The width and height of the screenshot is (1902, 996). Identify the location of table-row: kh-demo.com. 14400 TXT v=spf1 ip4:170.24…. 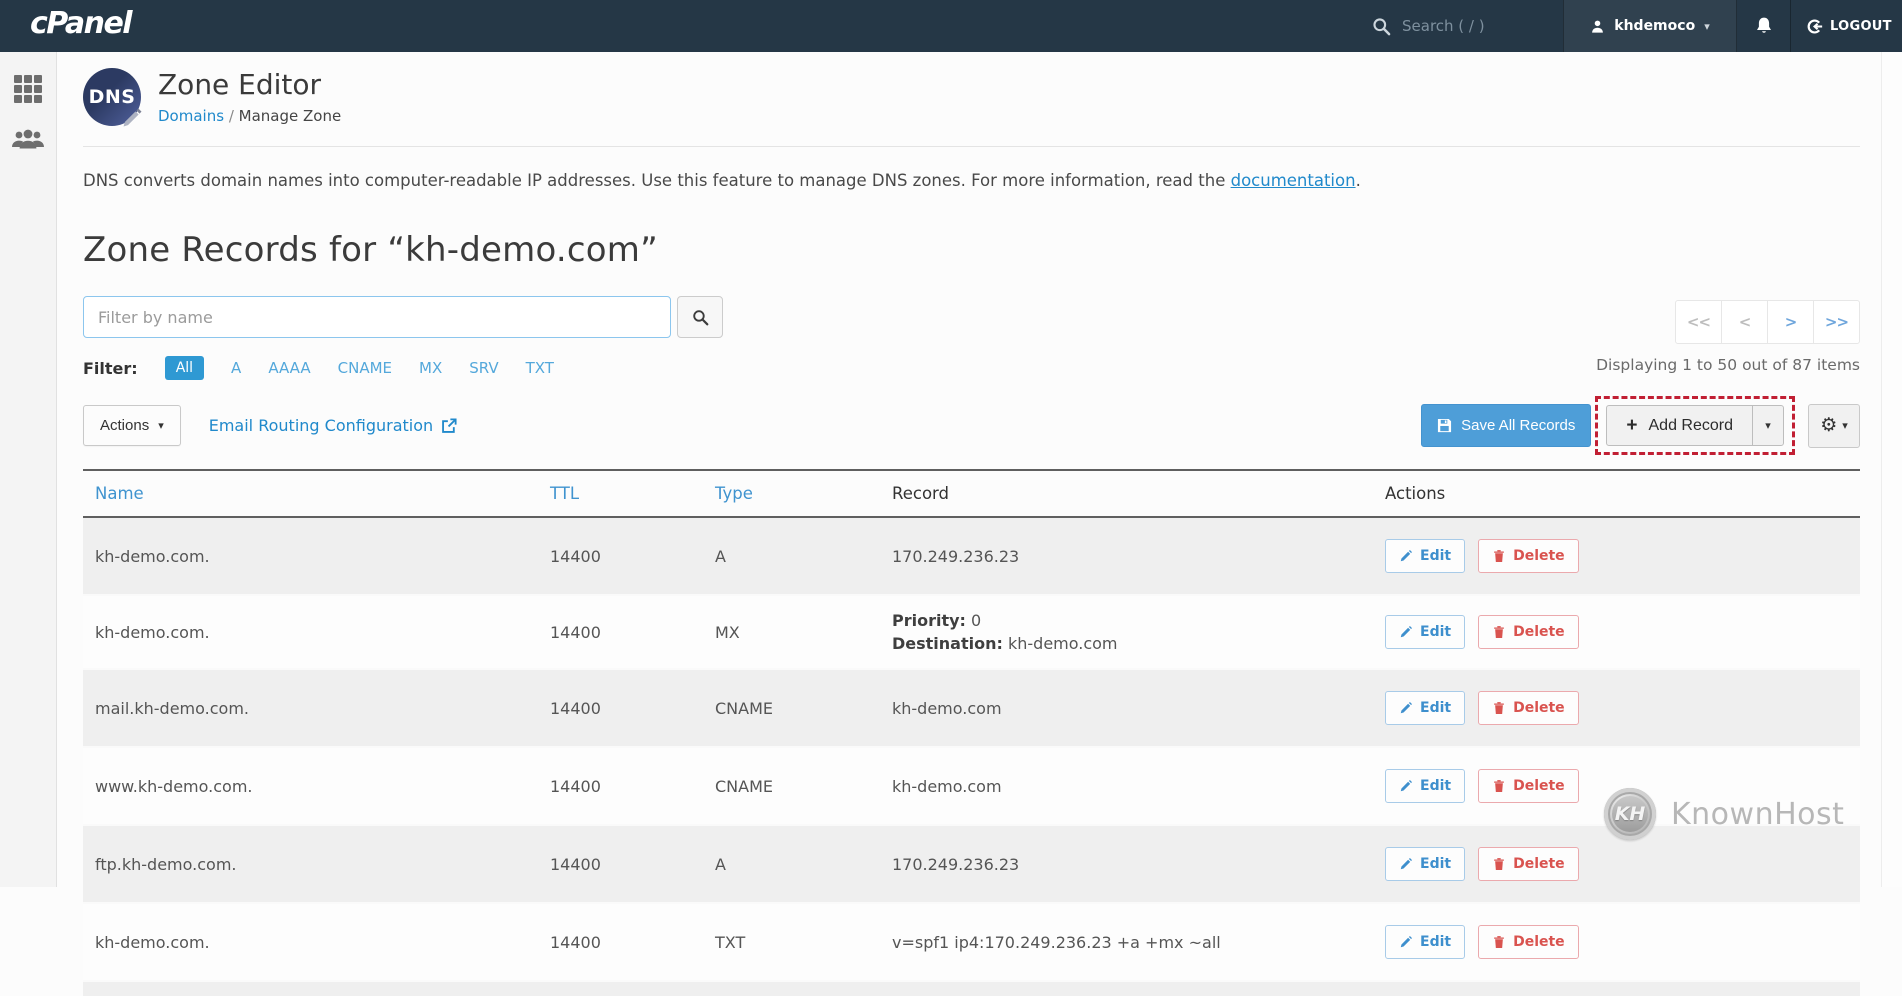
(971, 942).